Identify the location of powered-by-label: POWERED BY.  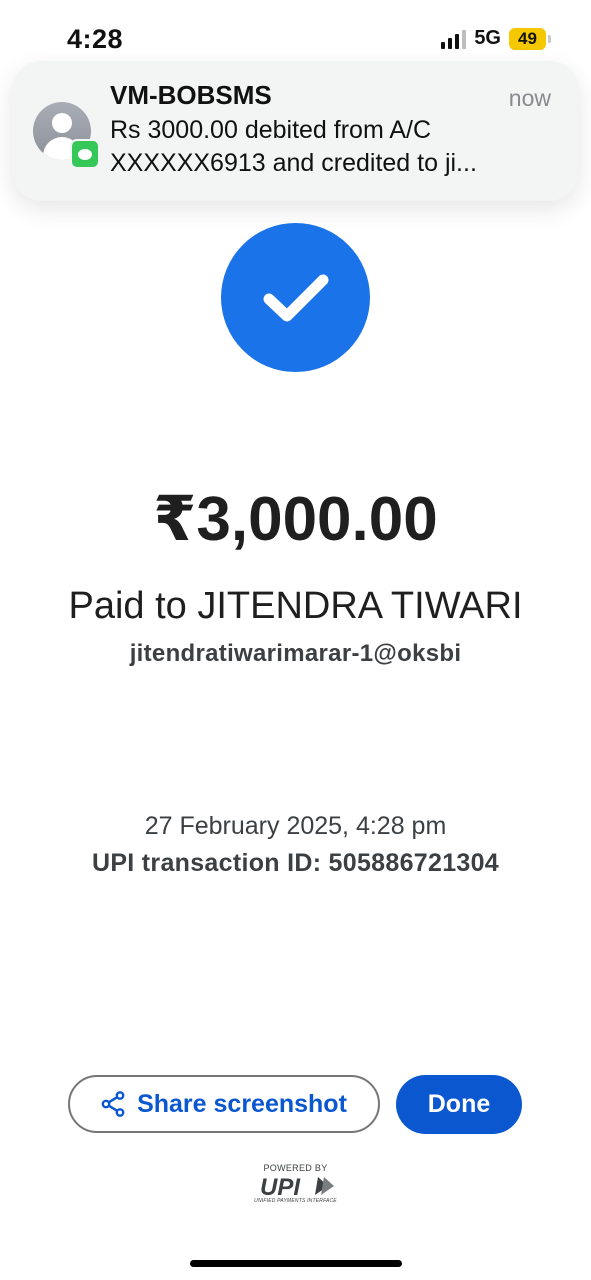
(295, 1168).